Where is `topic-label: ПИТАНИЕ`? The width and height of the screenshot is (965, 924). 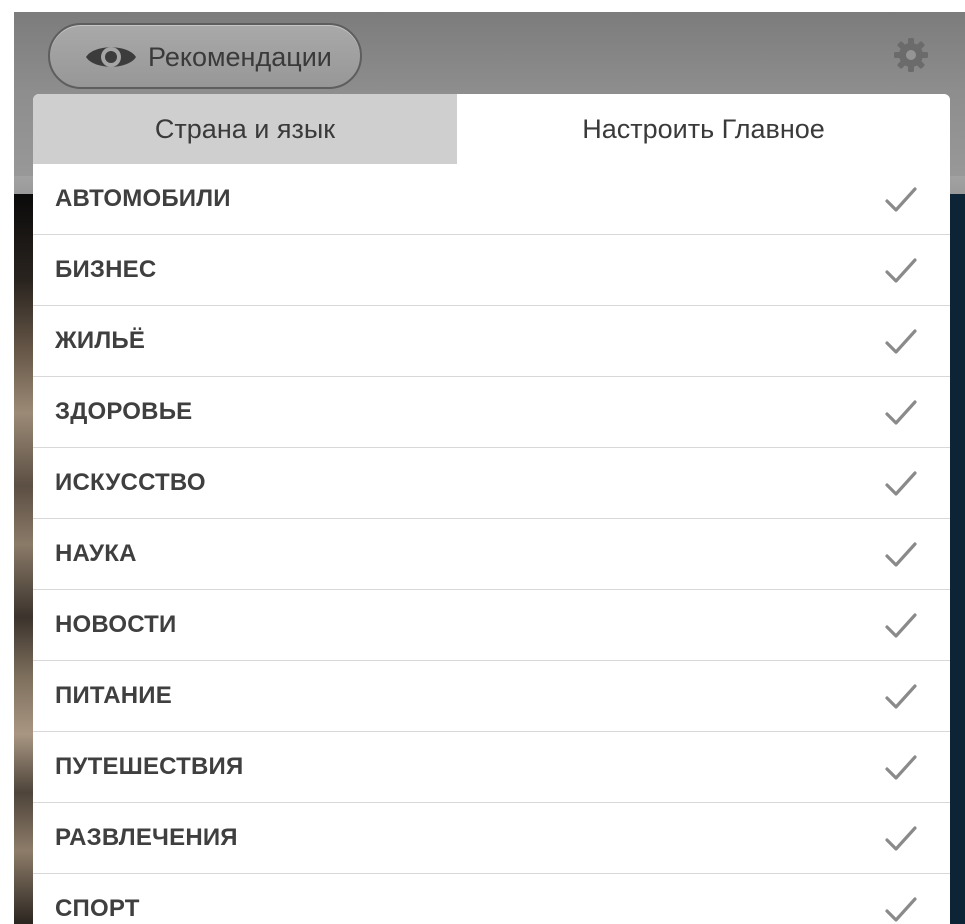 topic-label: ПИТАНИЕ is located at coordinates (113, 695).